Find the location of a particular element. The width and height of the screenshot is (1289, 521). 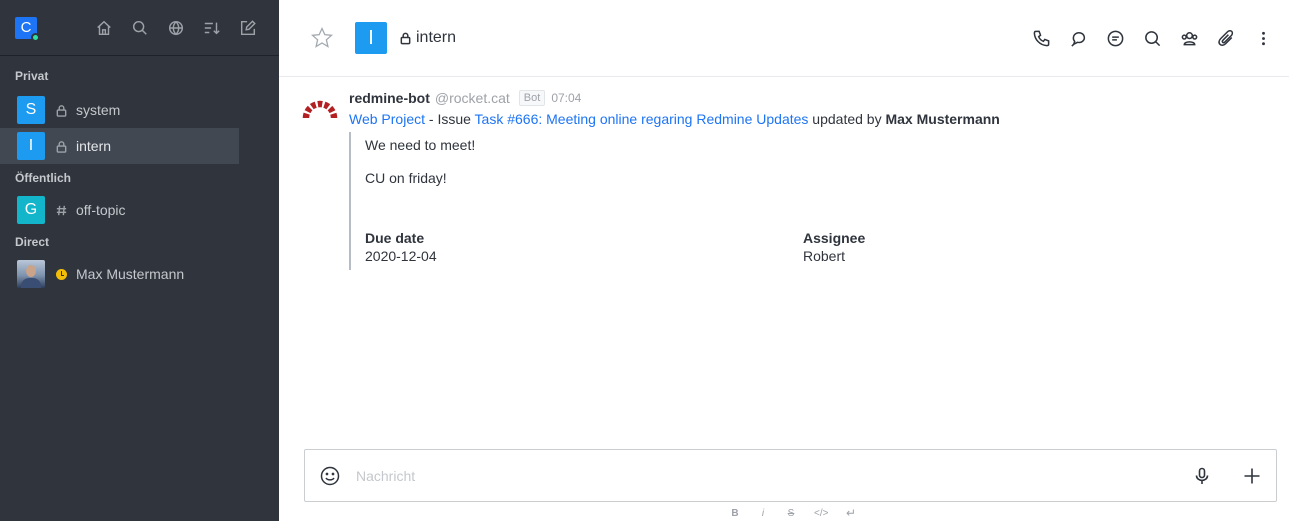

bot-badge: Bot is located at coordinates (532, 98).